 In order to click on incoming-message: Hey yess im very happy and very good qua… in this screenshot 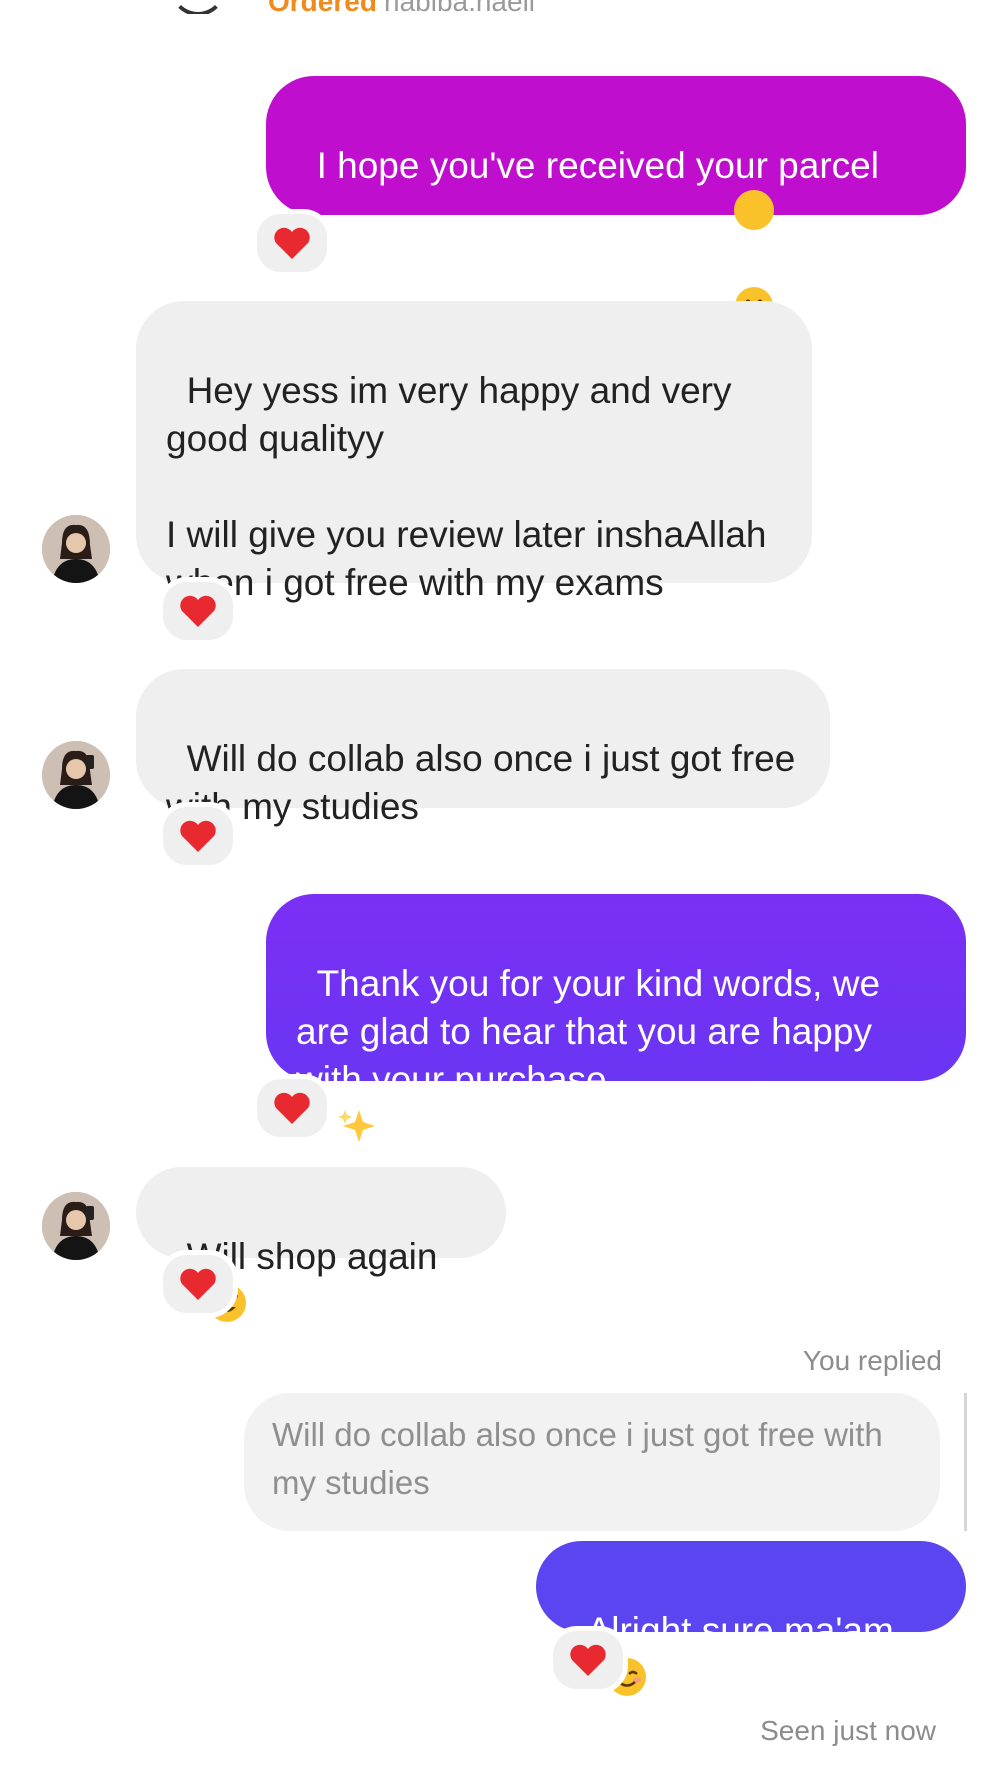, I will do `click(474, 452)`.